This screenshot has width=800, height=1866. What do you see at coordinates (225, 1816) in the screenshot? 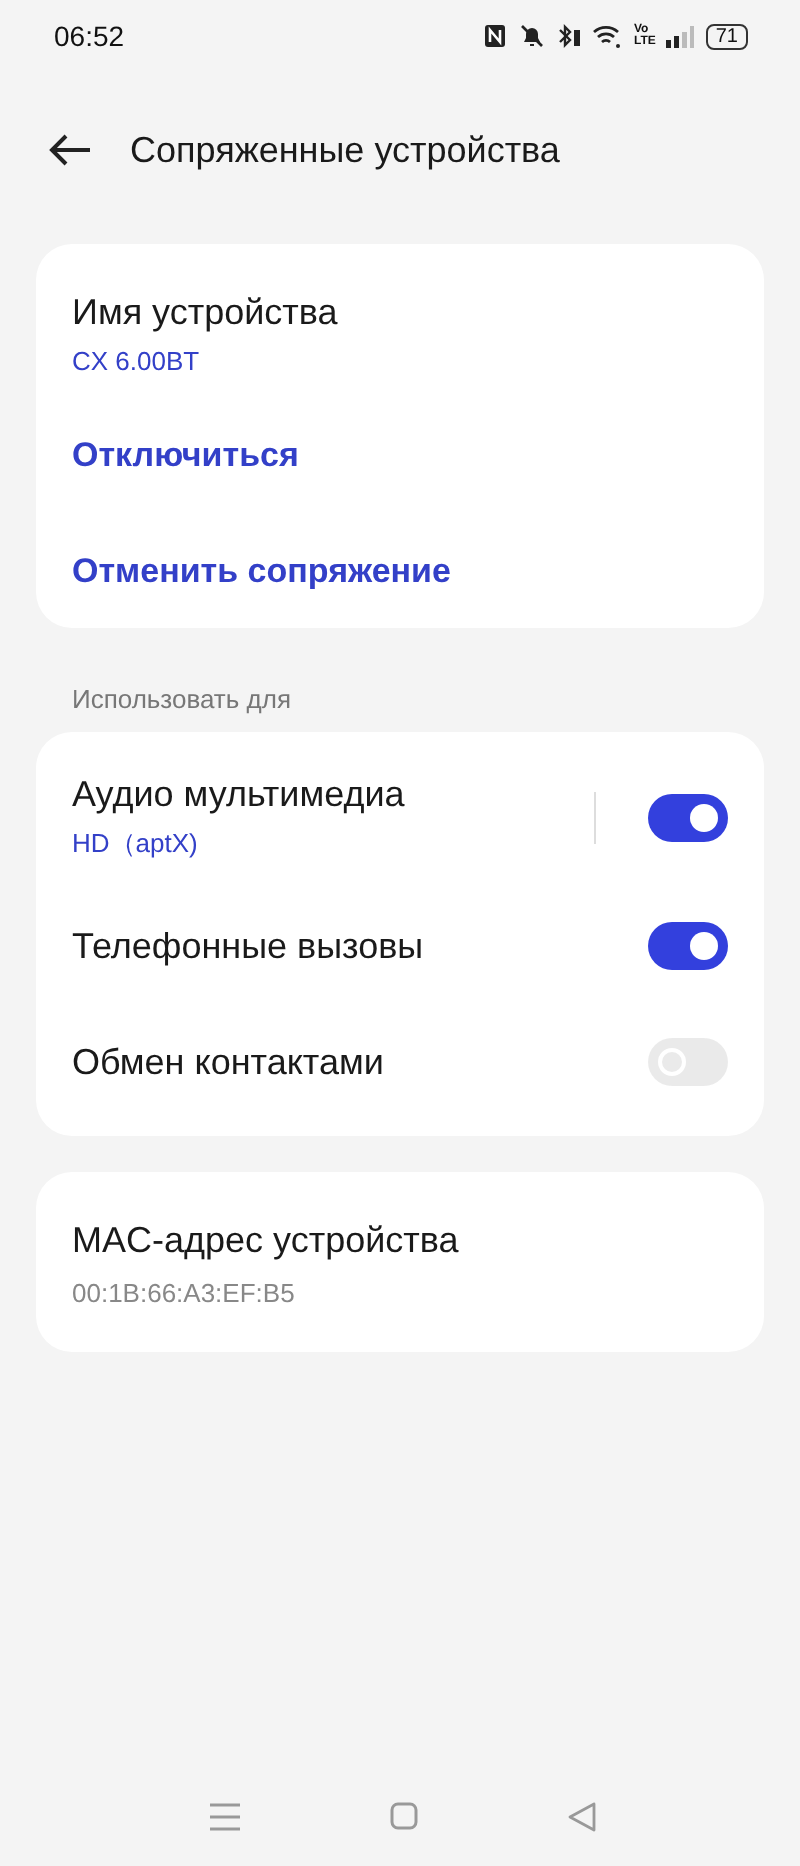
I see `menu-icon` at bounding box center [225, 1816].